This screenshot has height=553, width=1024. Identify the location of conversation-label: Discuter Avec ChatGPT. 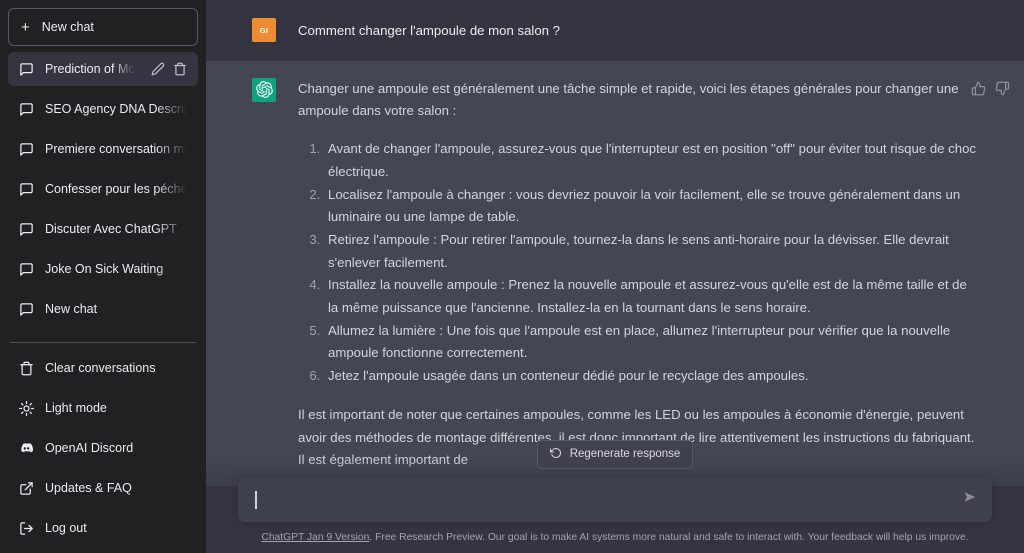
(111, 229).